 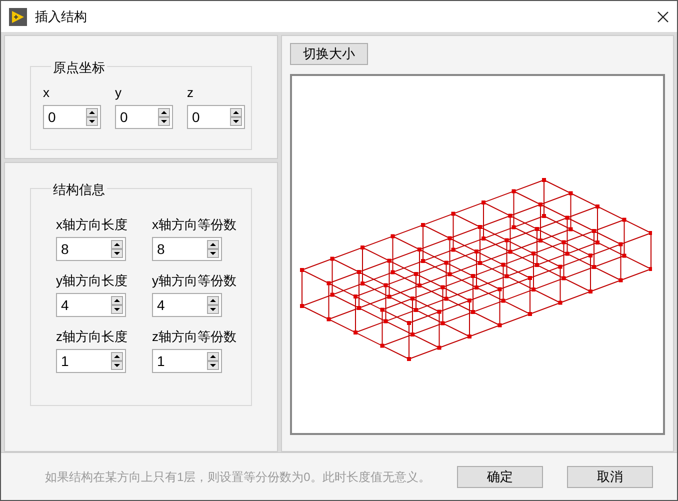 I want to click on hint-text: 如果结构在某方向上只有1层，则设置等分份数为0。此时长度值无意义。, so click(x=237, y=477).